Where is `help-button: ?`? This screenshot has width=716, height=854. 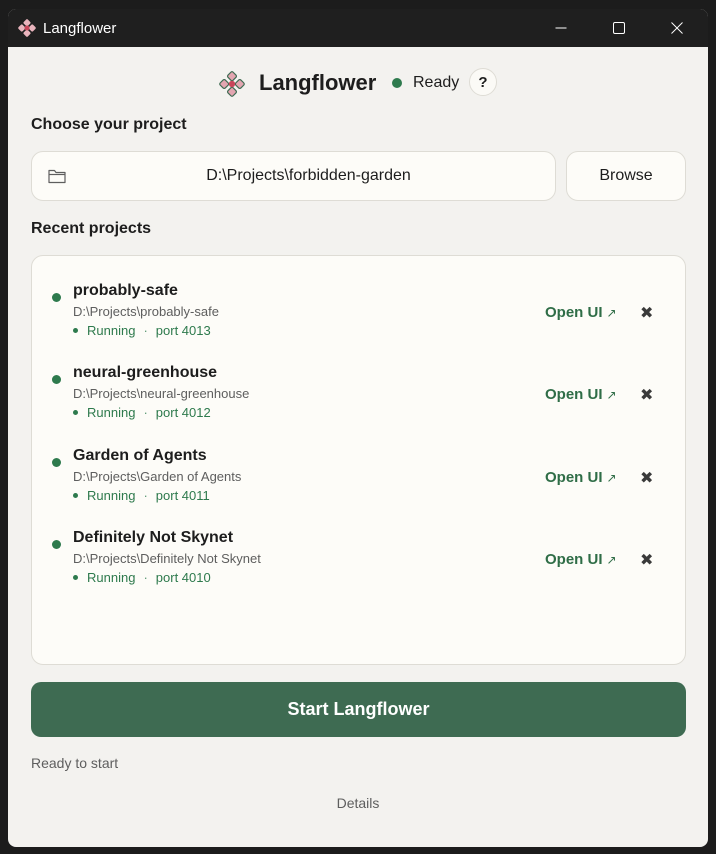
help-button: ? is located at coordinates (483, 82).